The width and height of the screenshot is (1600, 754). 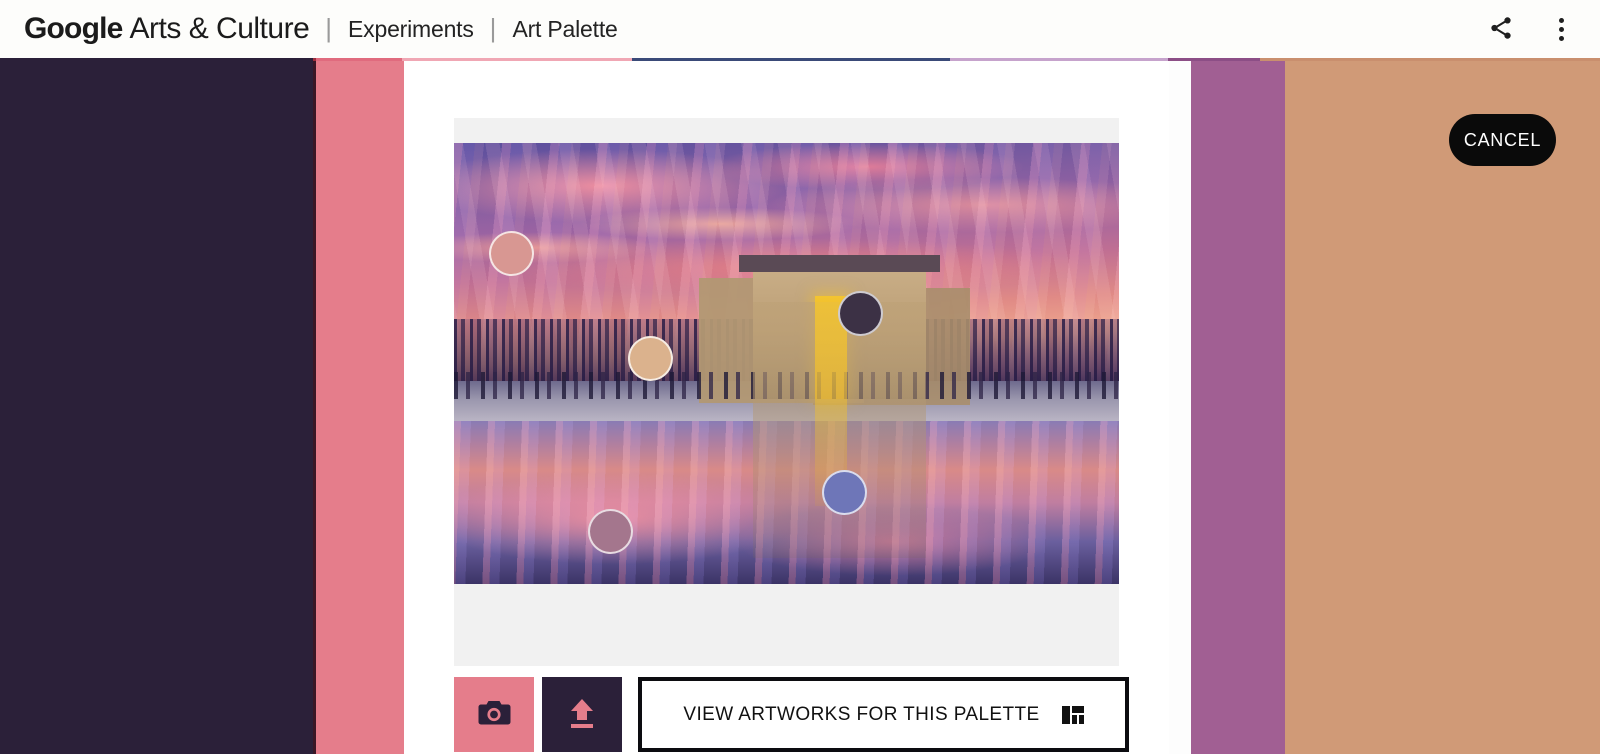 What do you see at coordinates (840, 429) in the screenshot?
I see `photo-temple-reflection` at bounding box center [840, 429].